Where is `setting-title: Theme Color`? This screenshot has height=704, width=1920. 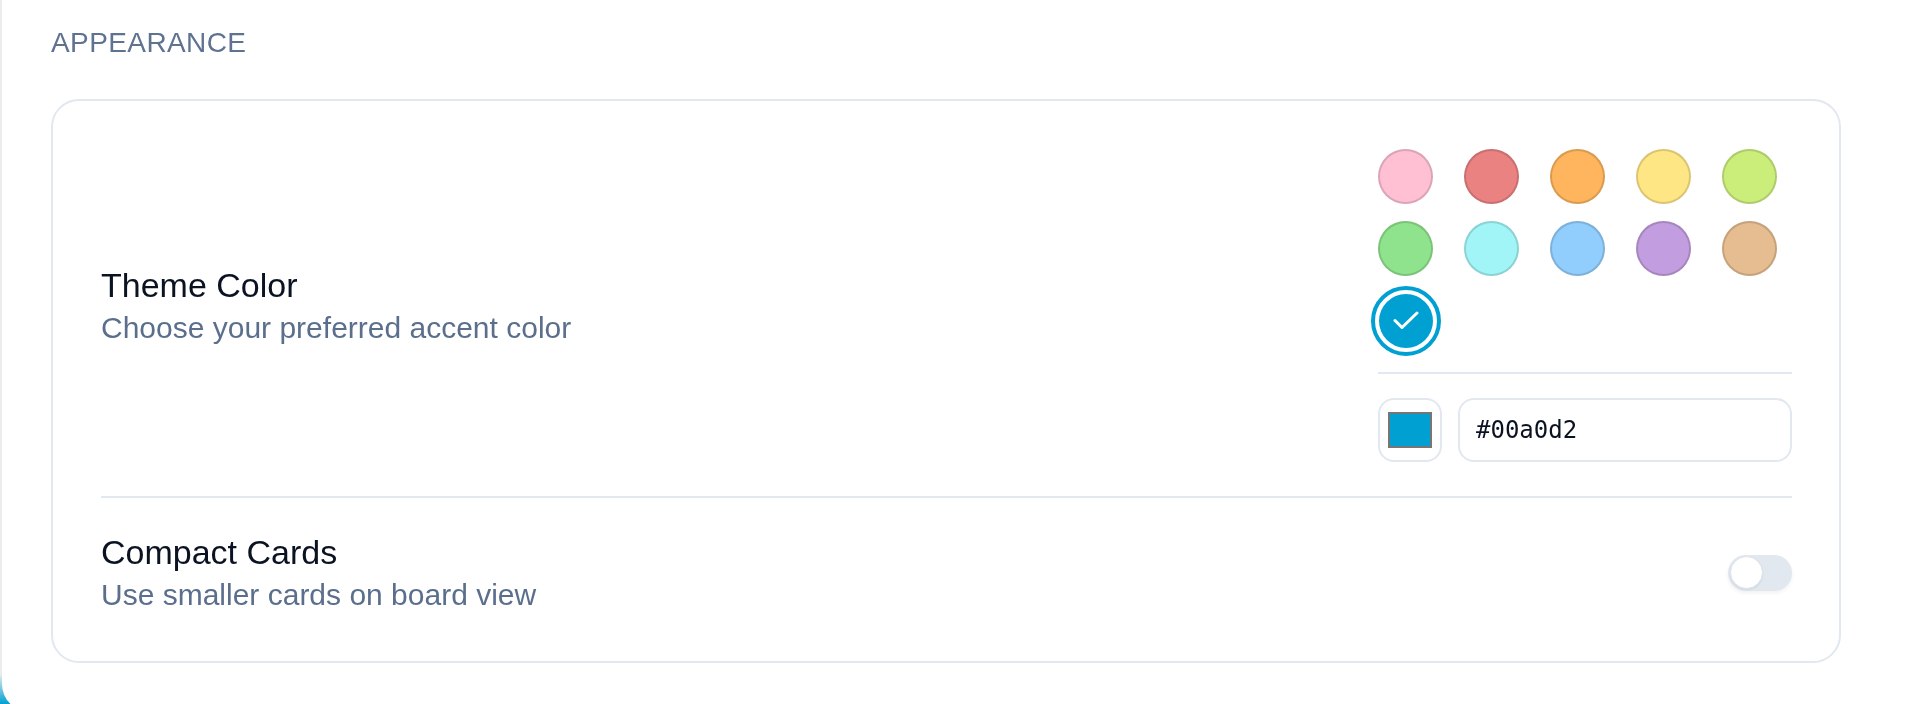
setting-title: Theme Color is located at coordinates (200, 285).